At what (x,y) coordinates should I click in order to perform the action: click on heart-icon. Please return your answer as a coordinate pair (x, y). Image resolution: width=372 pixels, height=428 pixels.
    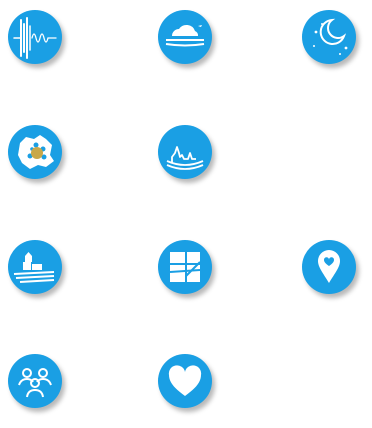
    Looking at the image, I should click on (185, 381).